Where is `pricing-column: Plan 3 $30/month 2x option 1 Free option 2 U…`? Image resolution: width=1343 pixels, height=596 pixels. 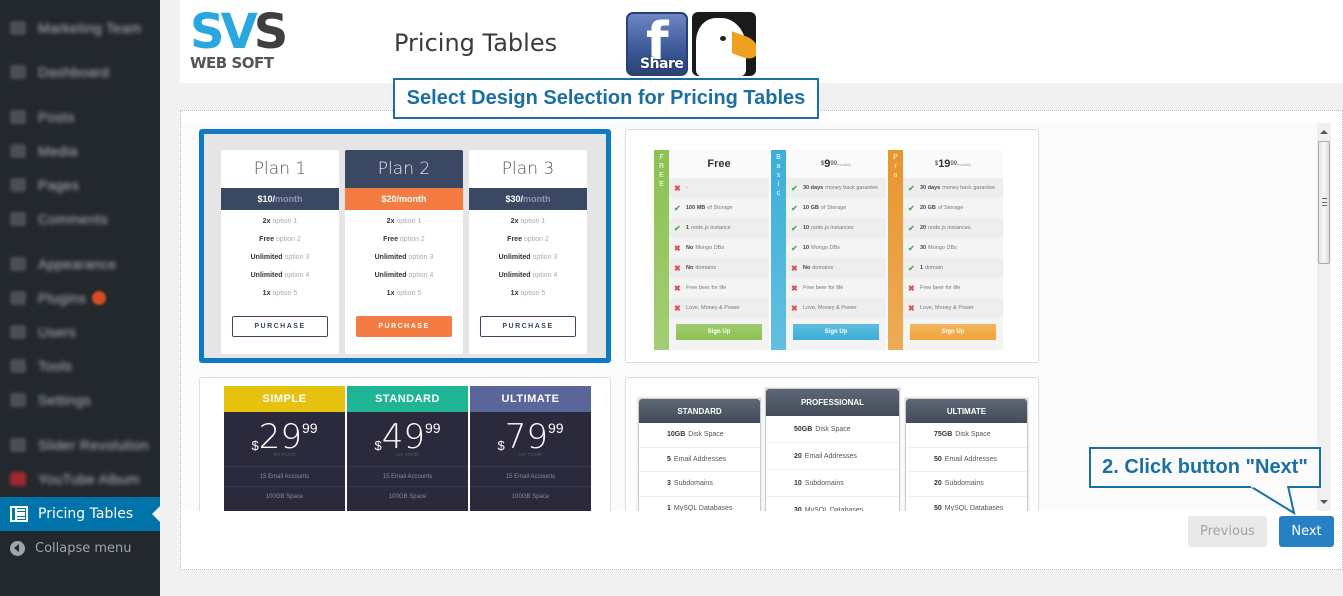 pricing-column: Plan 3 $30/month 2x option 1 Free option 2 U… is located at coordinates (528, 252).